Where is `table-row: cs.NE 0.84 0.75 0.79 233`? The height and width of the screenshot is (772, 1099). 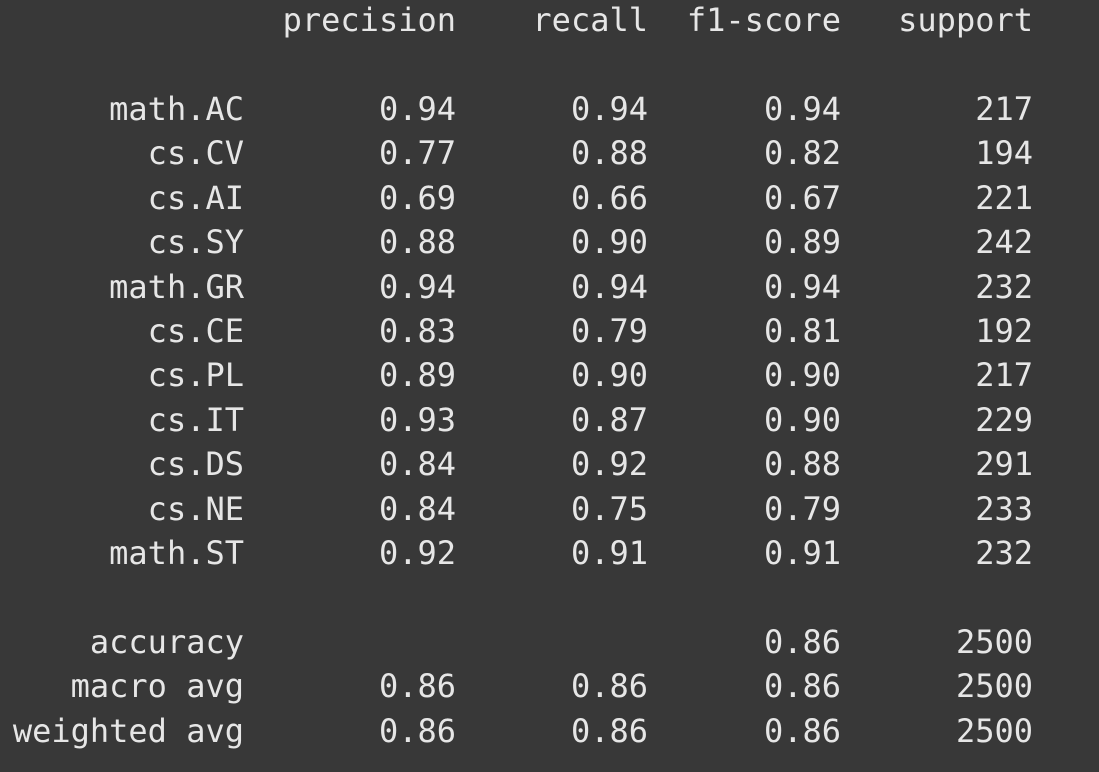
table-row: cs.NE 0.84 0.75 0.79 233 is located at coordinates (549, 509).